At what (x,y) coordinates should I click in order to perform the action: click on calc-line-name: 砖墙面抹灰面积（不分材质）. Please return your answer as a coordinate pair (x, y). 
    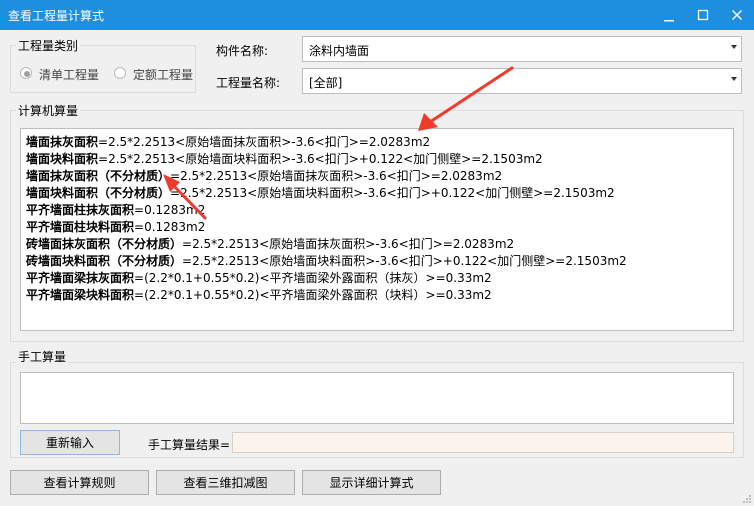
    Looking at the image, I should click on (104, 244).